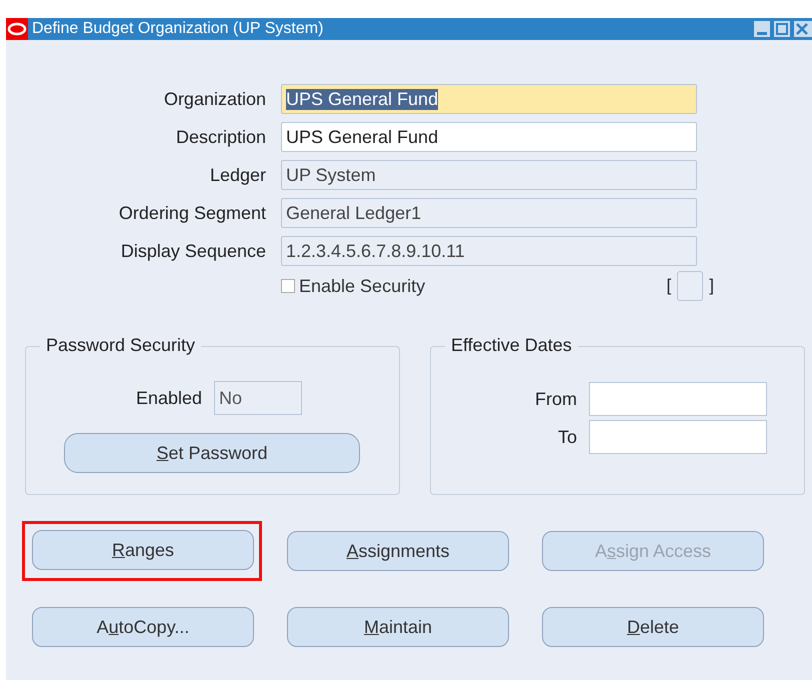  Describe the element at coordinates (192, 213) in the screenshot. I see `field-label: Ordering Segment` at that location.